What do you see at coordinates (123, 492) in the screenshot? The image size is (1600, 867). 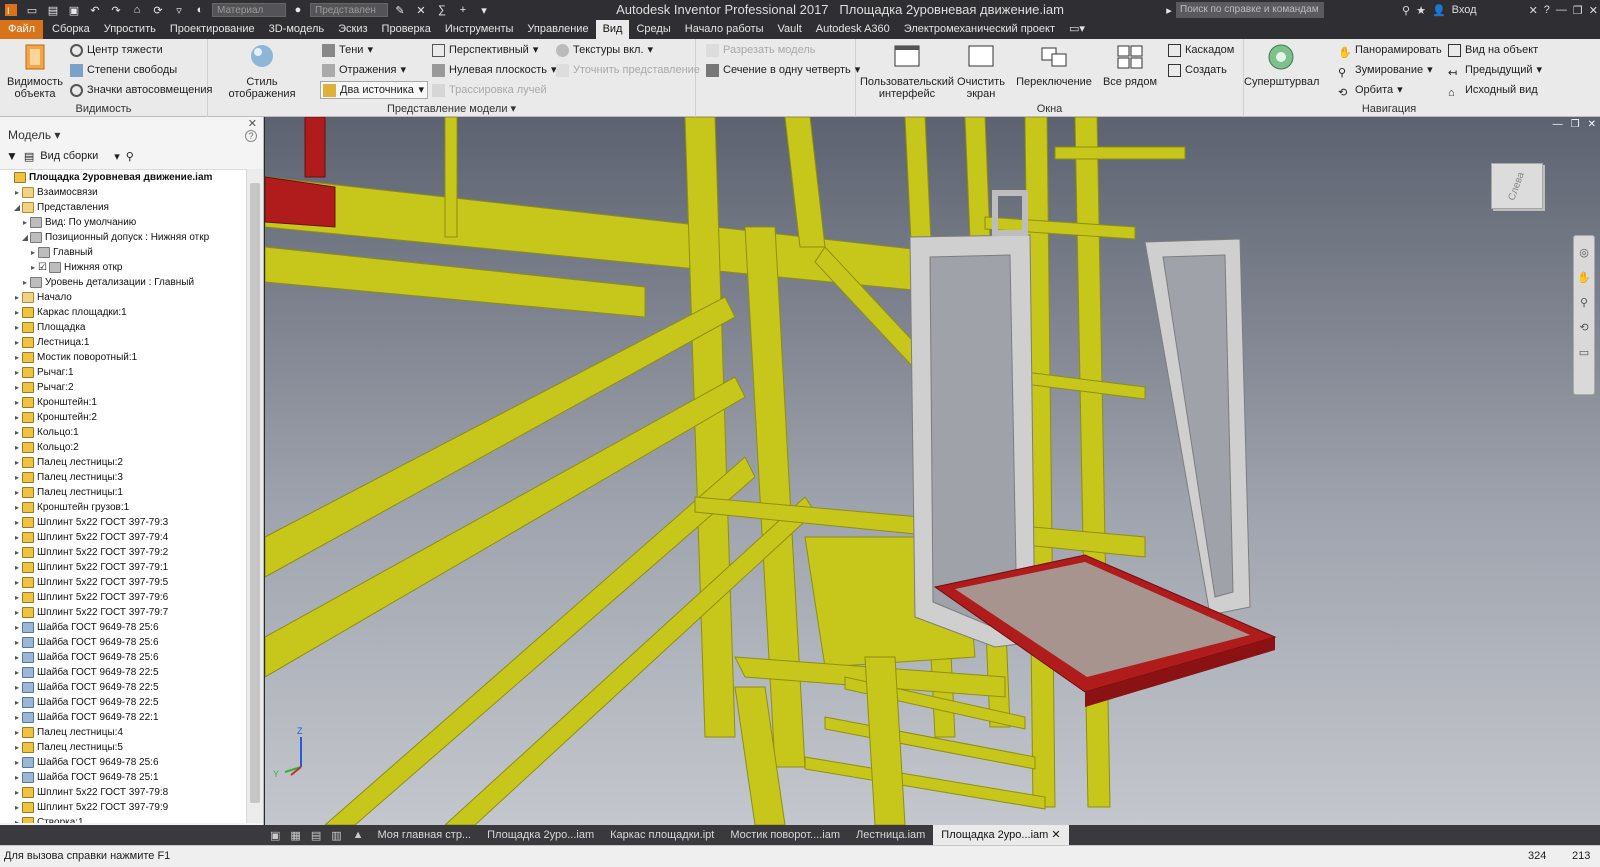 I see `tree-node: ▸ Палец лестницы:1` at bounding box center [123, 492].